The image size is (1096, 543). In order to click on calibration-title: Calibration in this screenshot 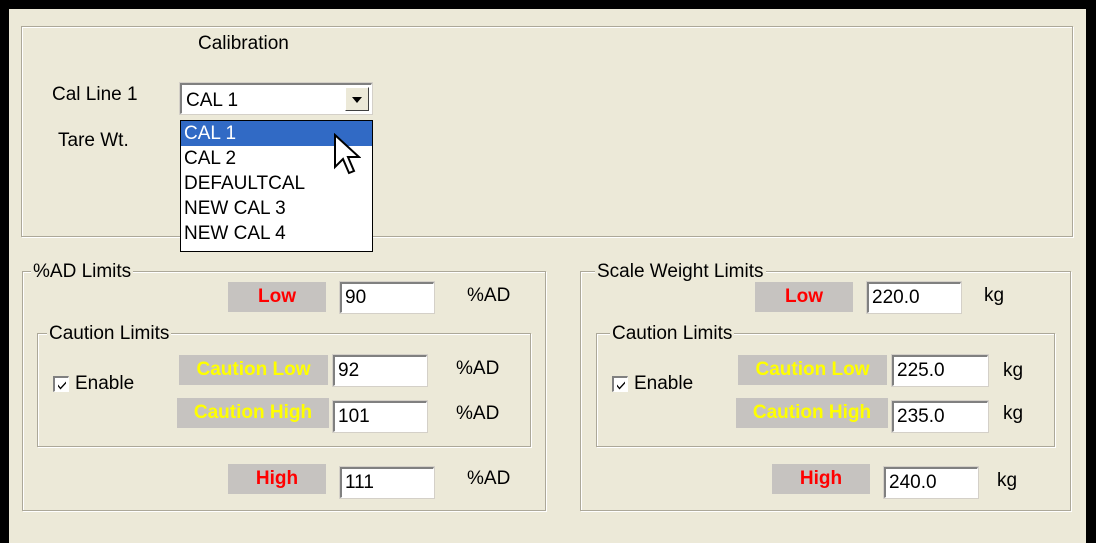, I will do `click(243, 43)`.